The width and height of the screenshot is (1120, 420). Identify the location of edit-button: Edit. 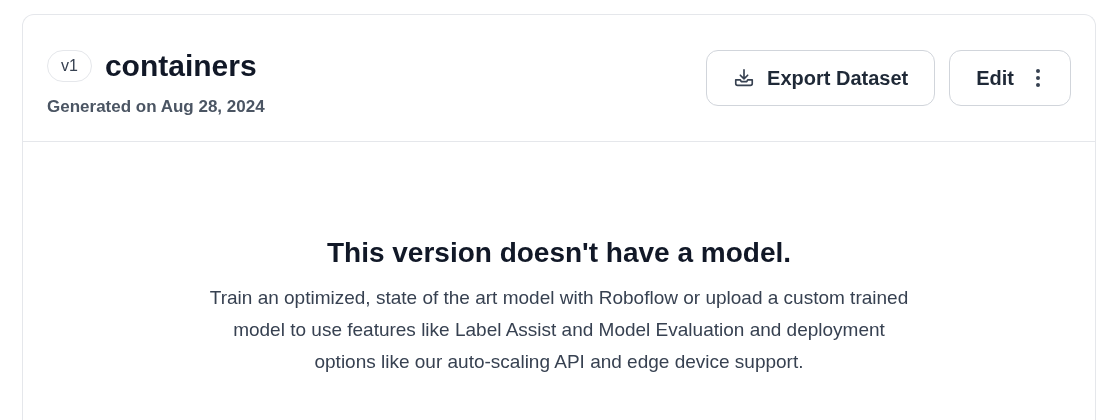
(1010, 78).